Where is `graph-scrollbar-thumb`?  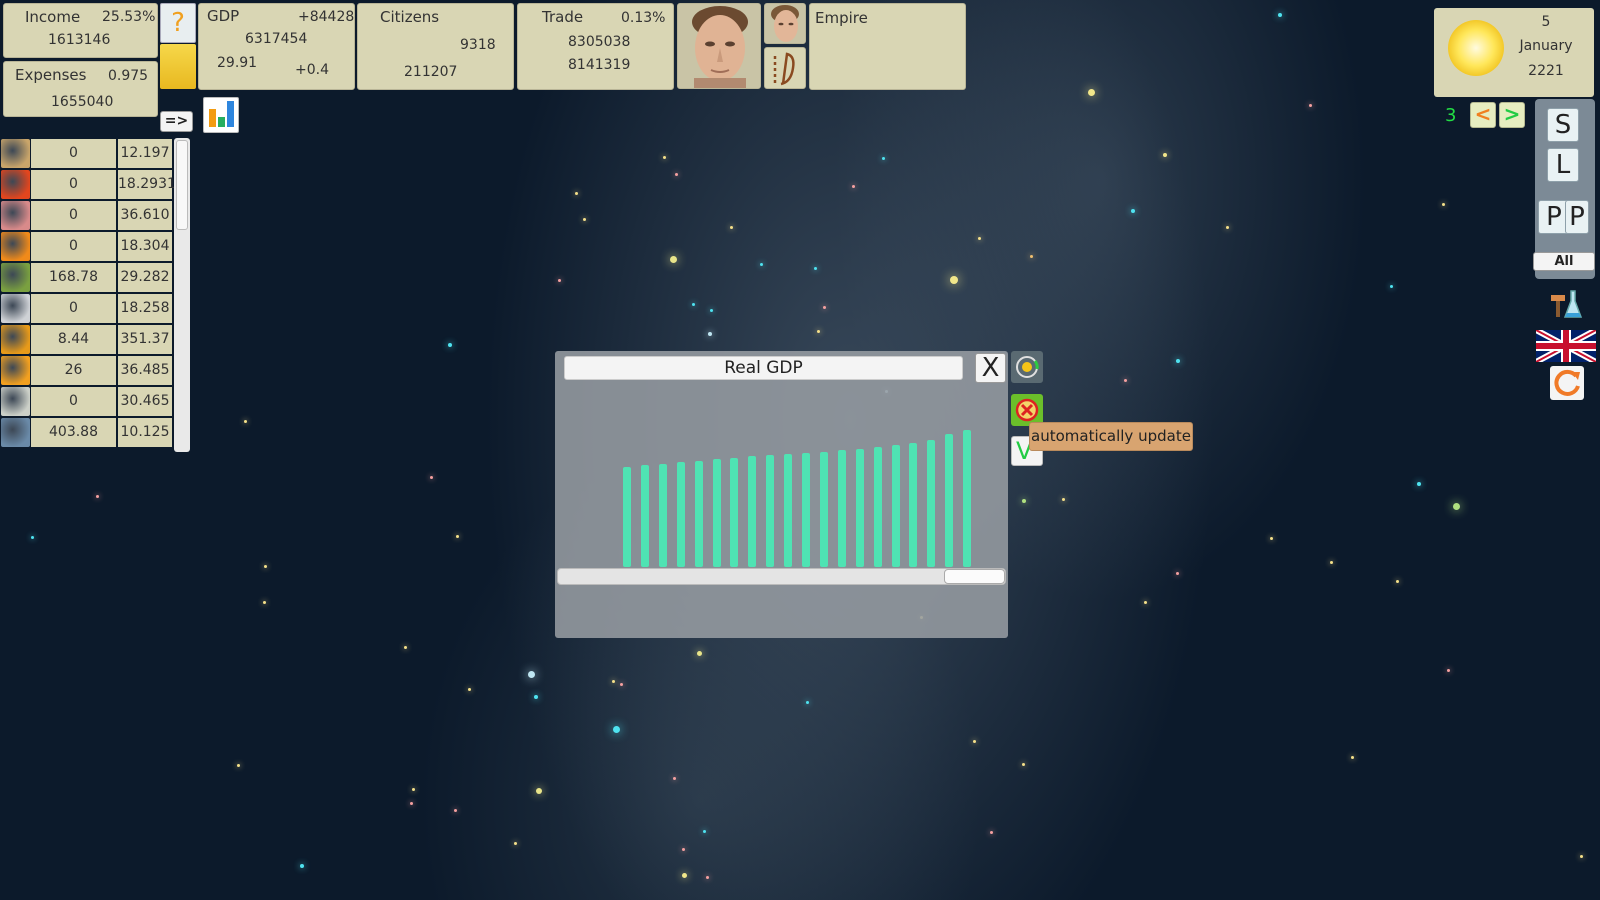 graph-scrollbar-thumb is located at coordinates (974, 576).